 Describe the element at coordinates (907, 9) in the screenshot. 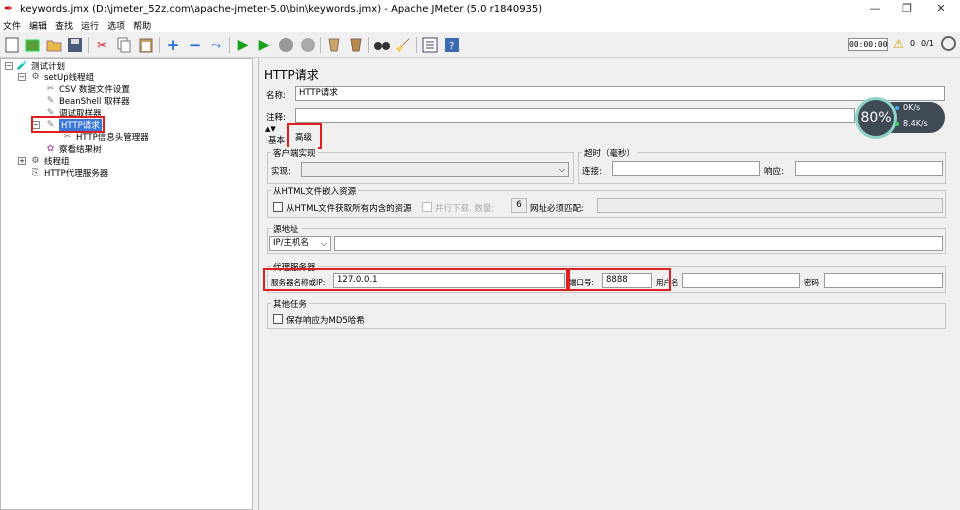

I see `maximize-button: ❐` at that location.